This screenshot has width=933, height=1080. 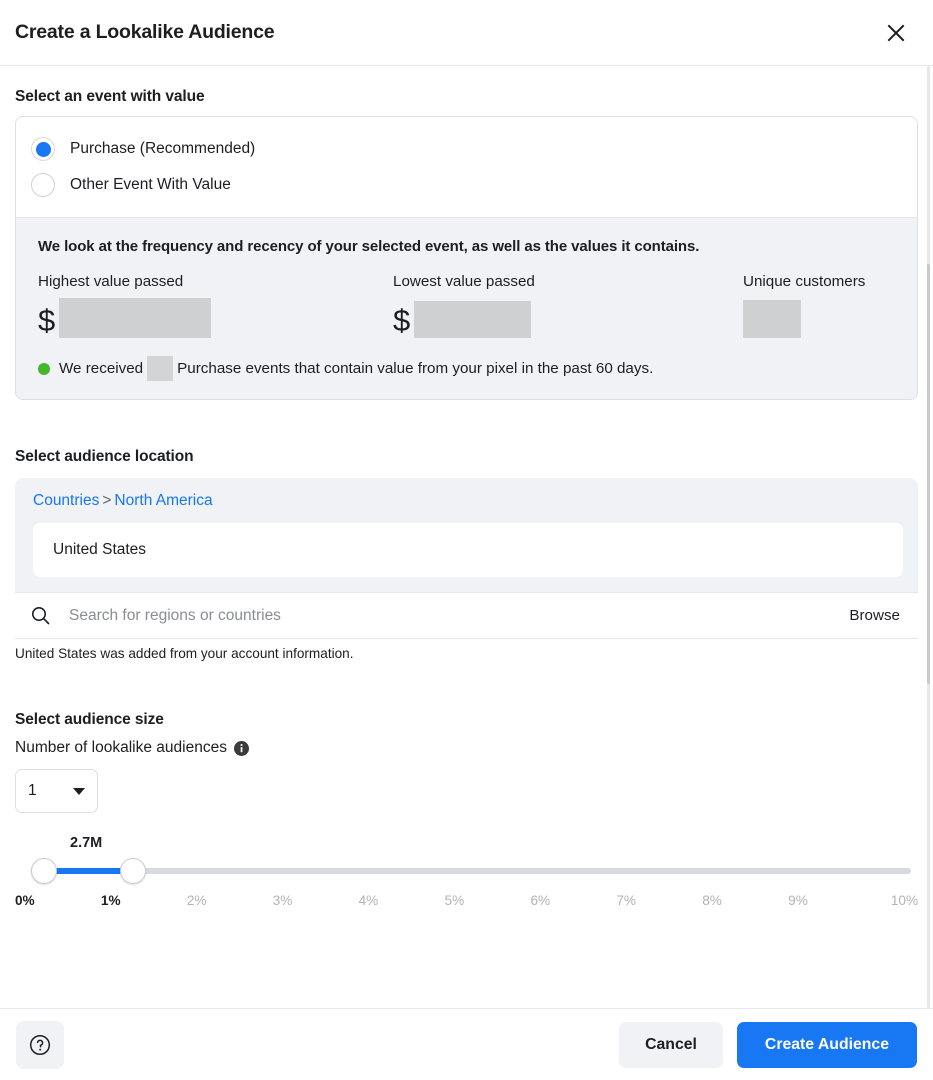 I want to click on dialog-header: Create a Lookalike Audience, so click(x=466, y=33).